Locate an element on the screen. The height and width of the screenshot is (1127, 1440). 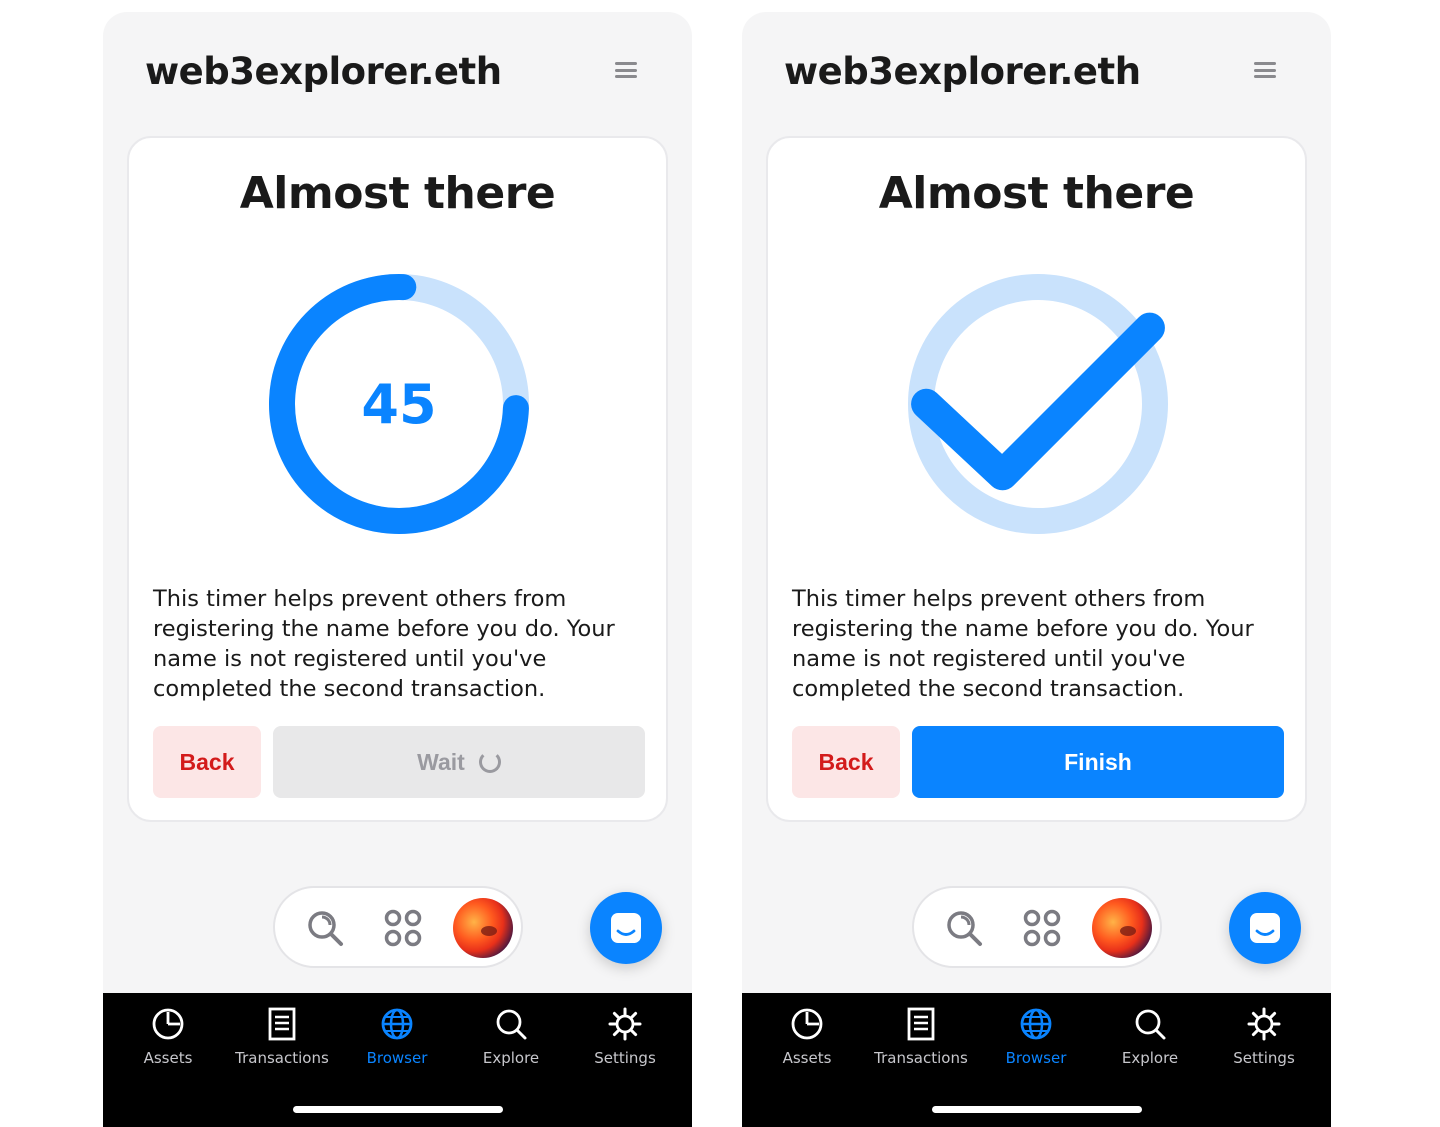
wait-button-label: Wait is located at coordinates (441, 761).